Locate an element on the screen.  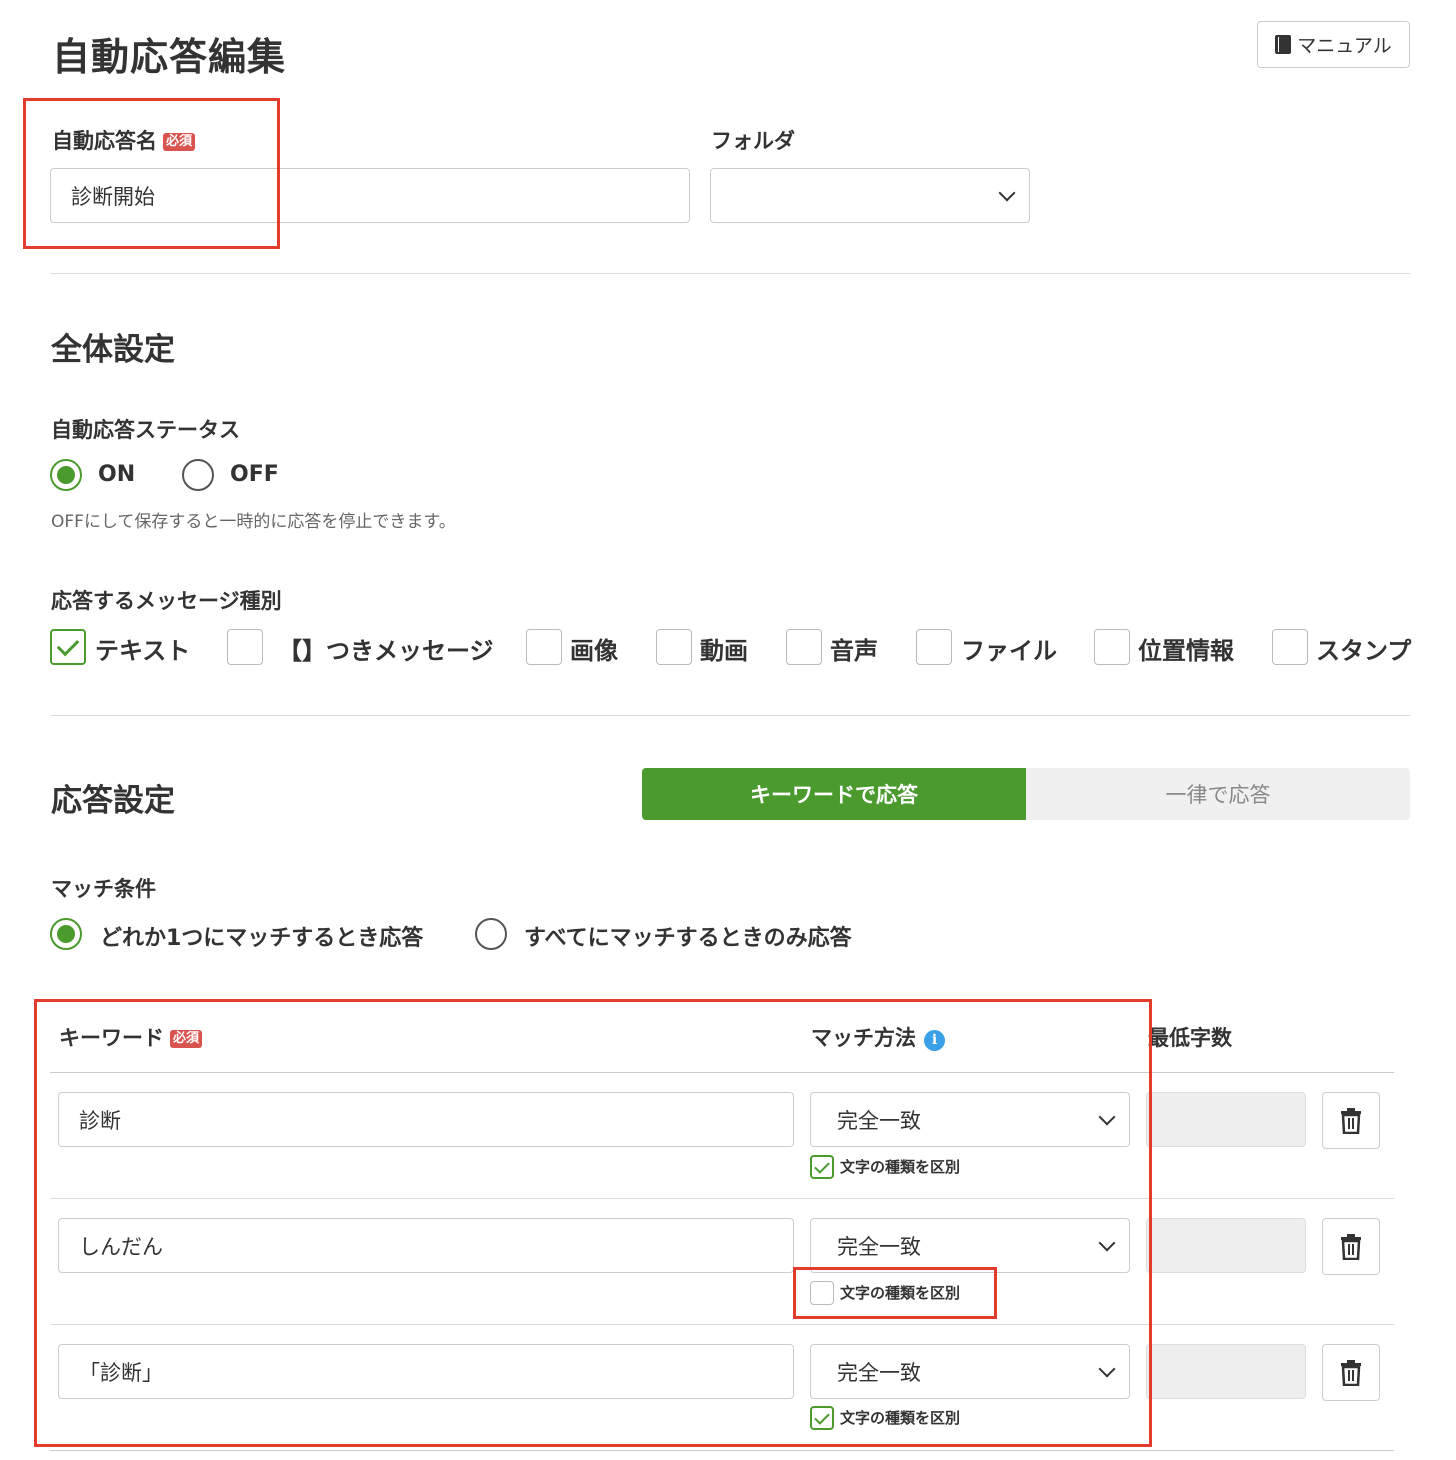
manual-button: マニュアル is located at coordinates (1333, 44).